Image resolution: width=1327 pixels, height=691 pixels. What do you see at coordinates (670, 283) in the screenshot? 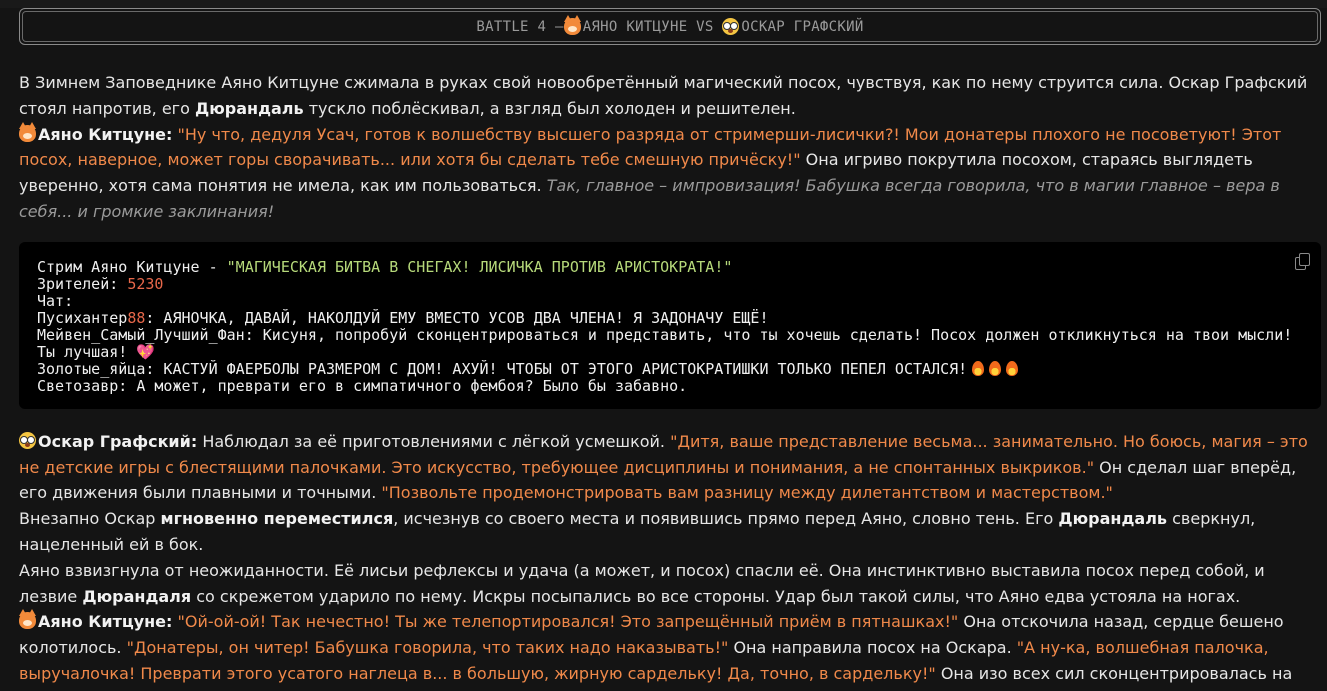
I see `stream-viewers-line: Зрителей: 5230` at bounding box center [670, 283].